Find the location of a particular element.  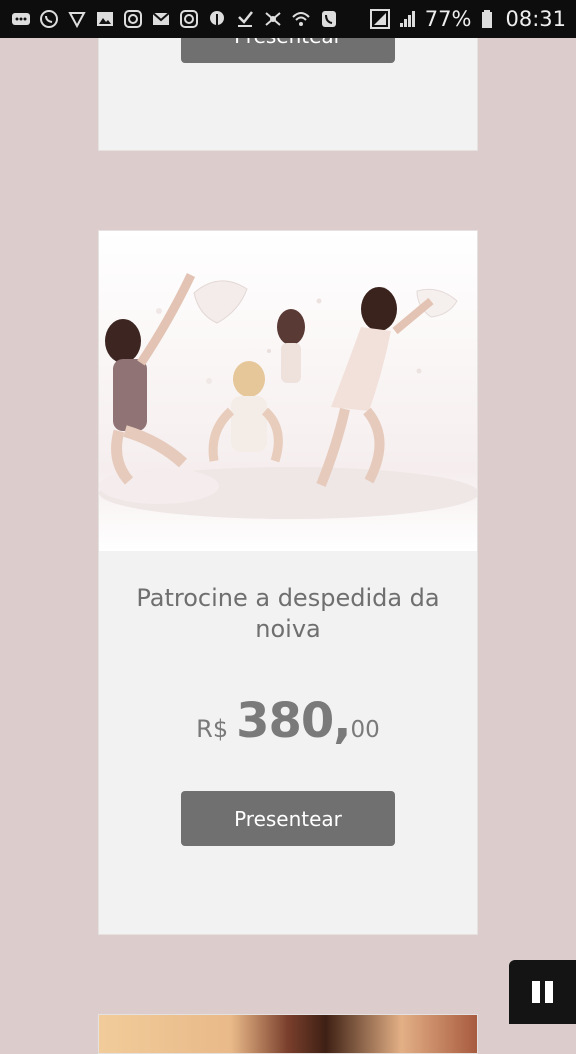

gift-price: R$ 380, 00 is located at coordinates (288, 721).